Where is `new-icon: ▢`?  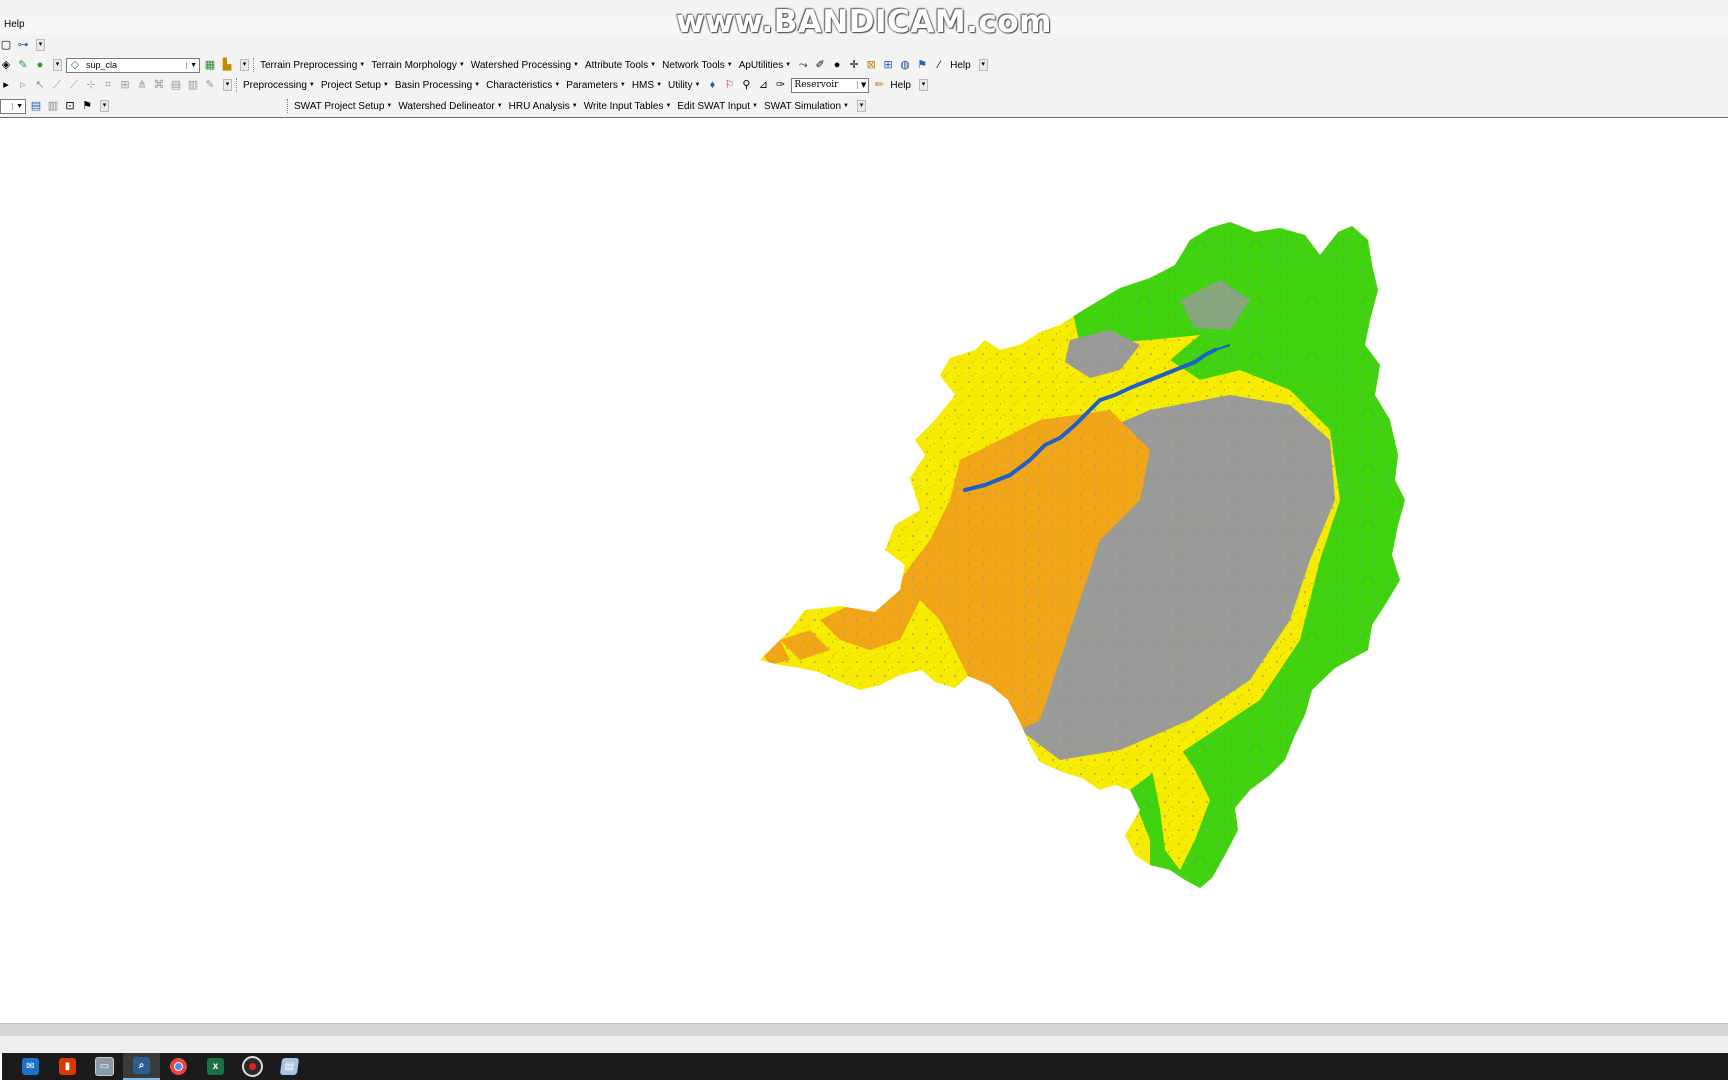 new-icon: ▢ is located at coordinates (6, 45).